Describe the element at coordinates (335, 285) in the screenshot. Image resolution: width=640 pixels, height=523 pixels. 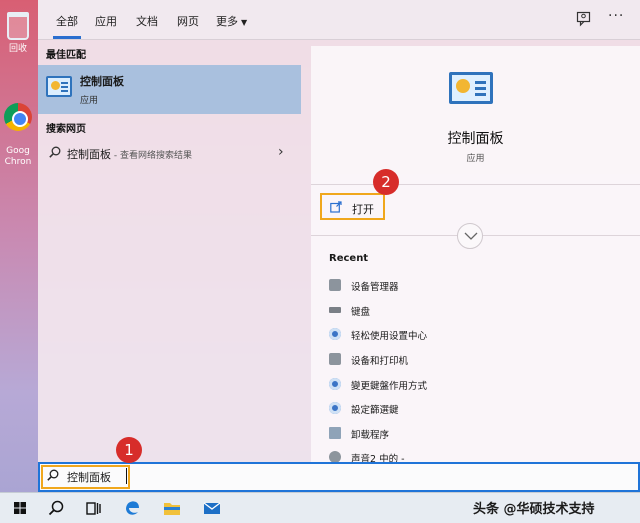
I see `device-manager-icon` at that location.